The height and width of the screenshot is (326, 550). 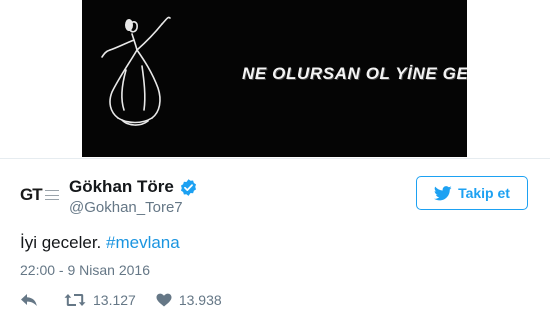 What do you see at coordinates (188, 187) in the screenshot?
I see `verified-badge-icon` at bounding box center [188, 187].